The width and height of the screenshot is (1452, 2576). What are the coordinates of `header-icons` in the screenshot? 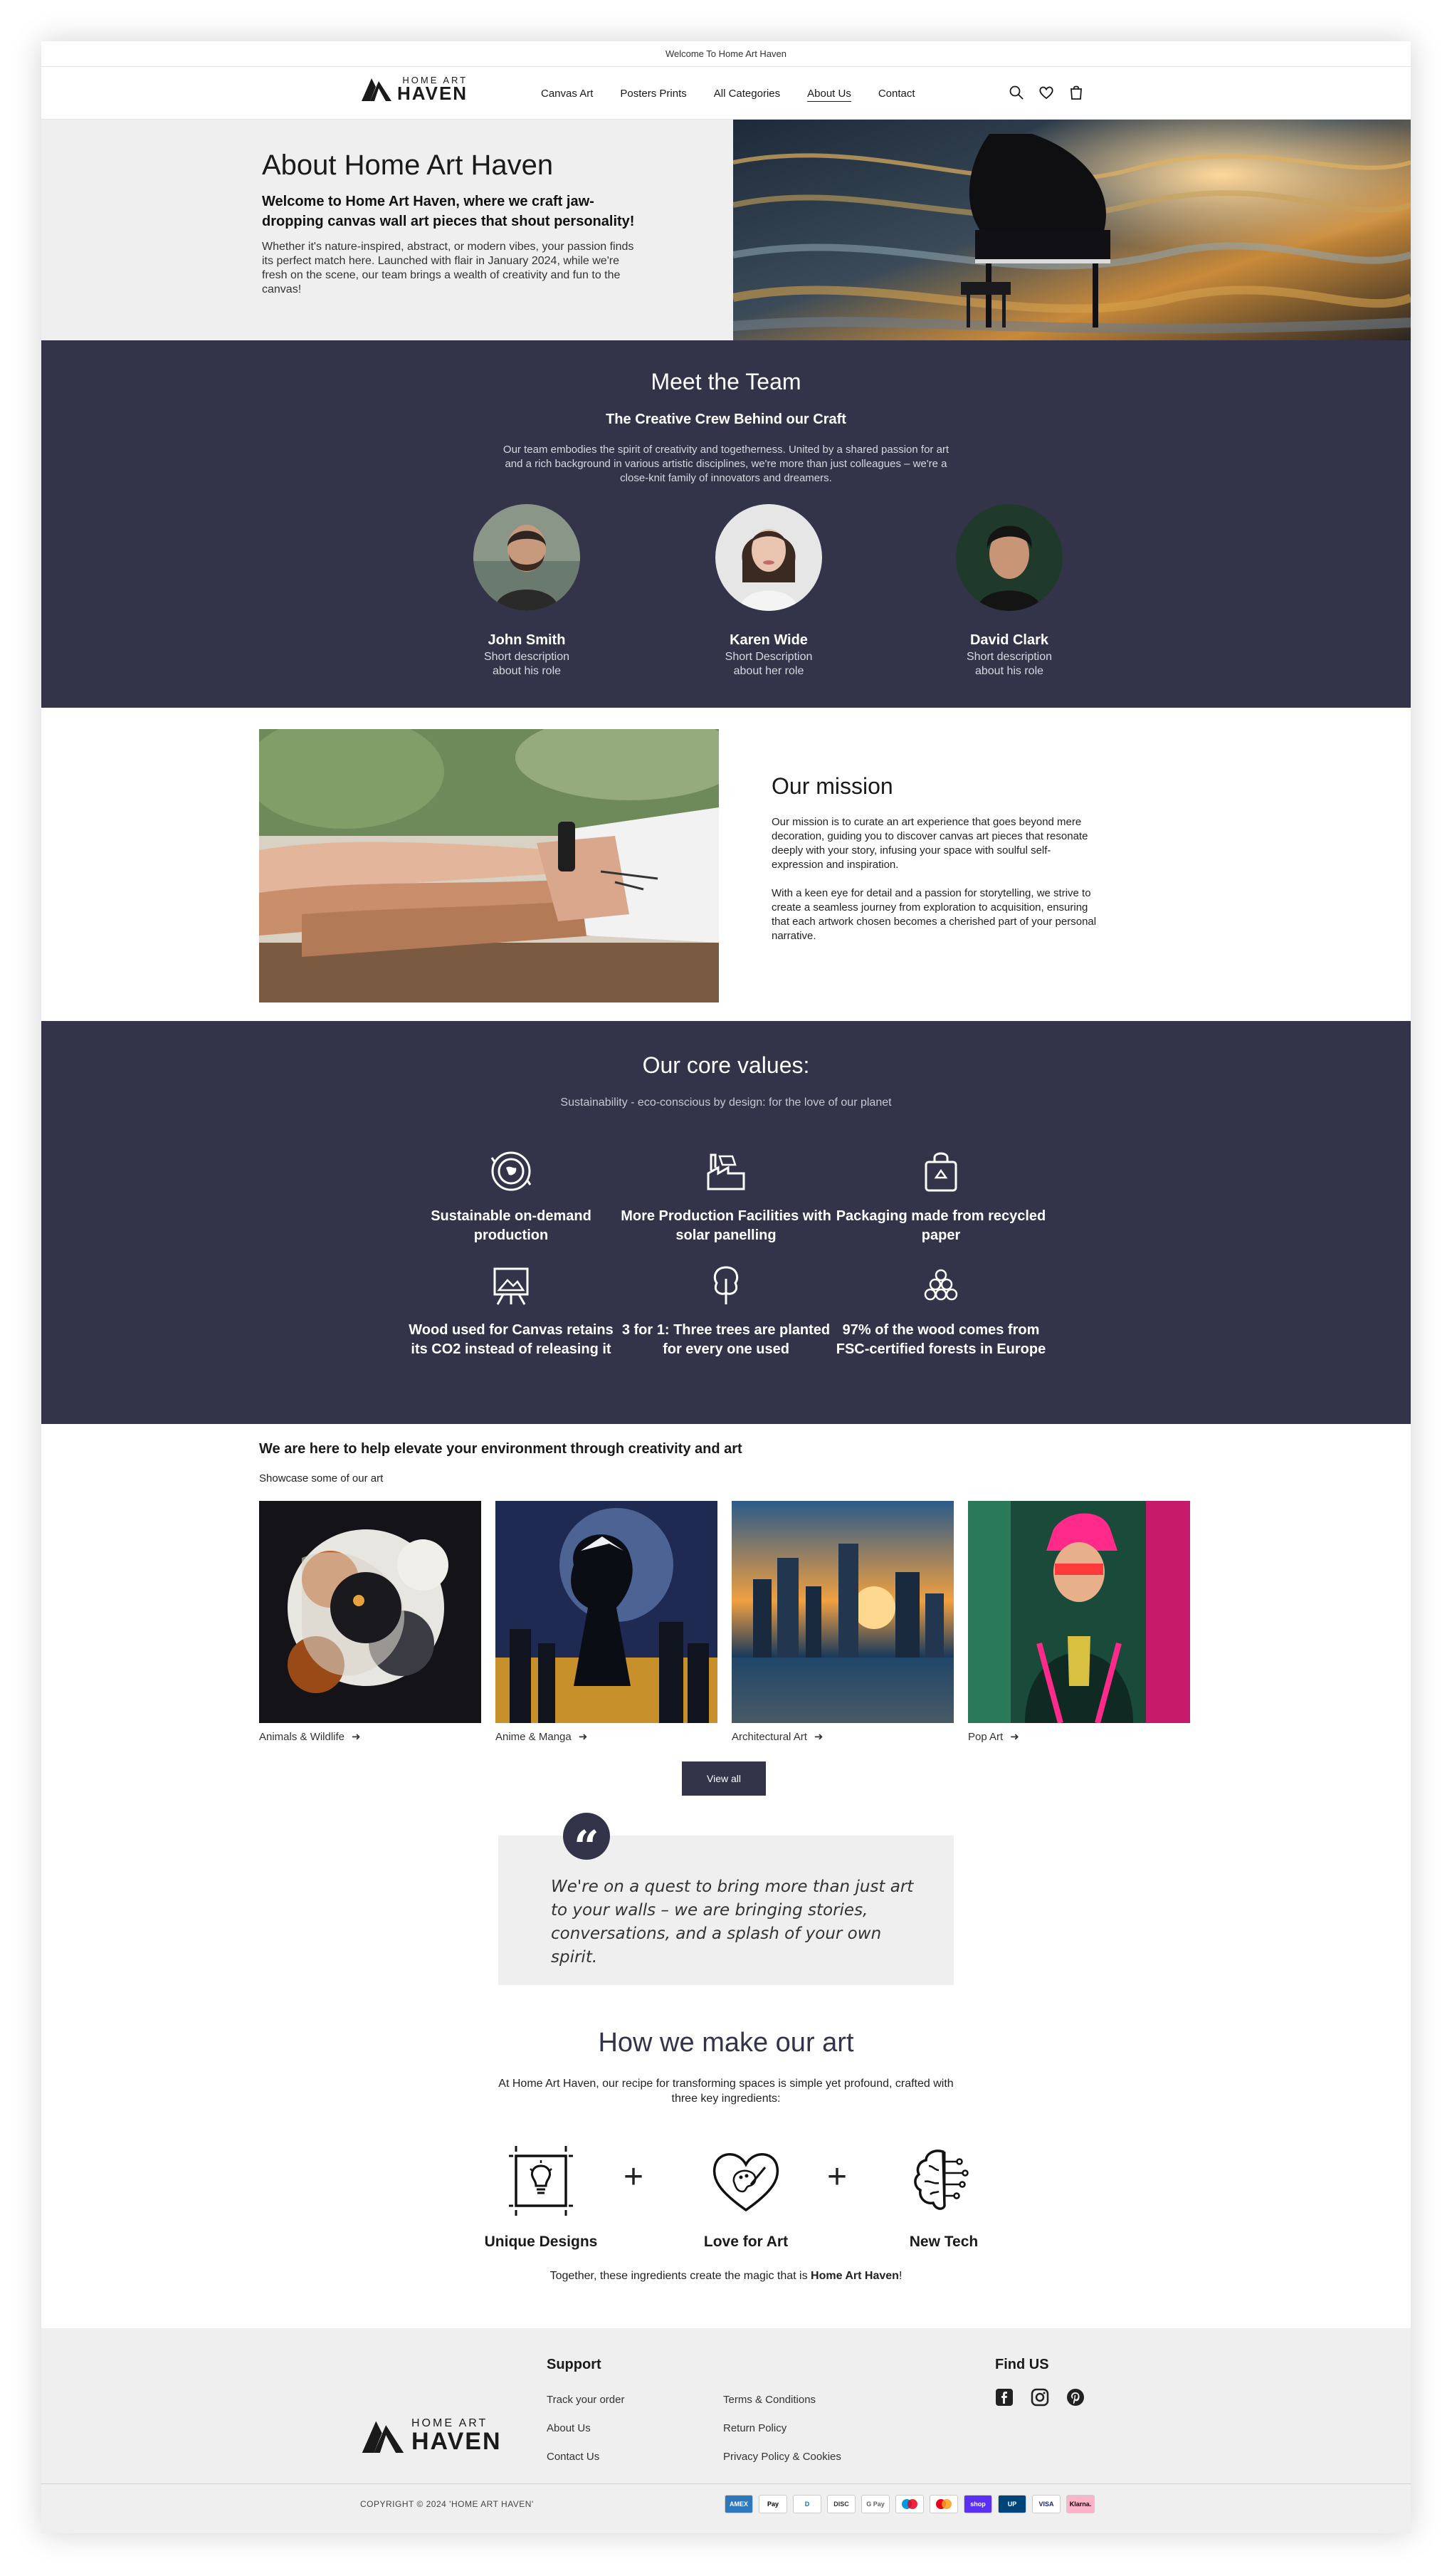 It's located at (1046, 92).